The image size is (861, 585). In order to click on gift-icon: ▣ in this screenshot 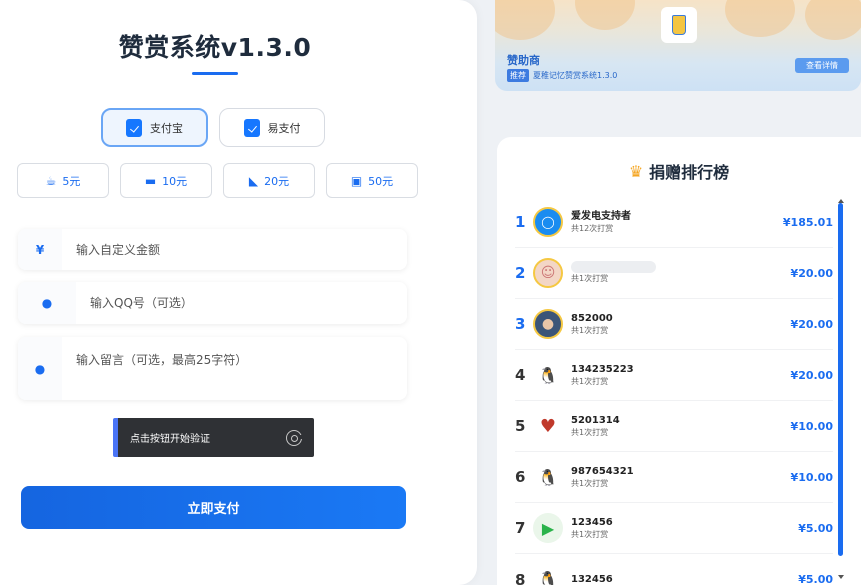, I will do `click(356, 180)`.